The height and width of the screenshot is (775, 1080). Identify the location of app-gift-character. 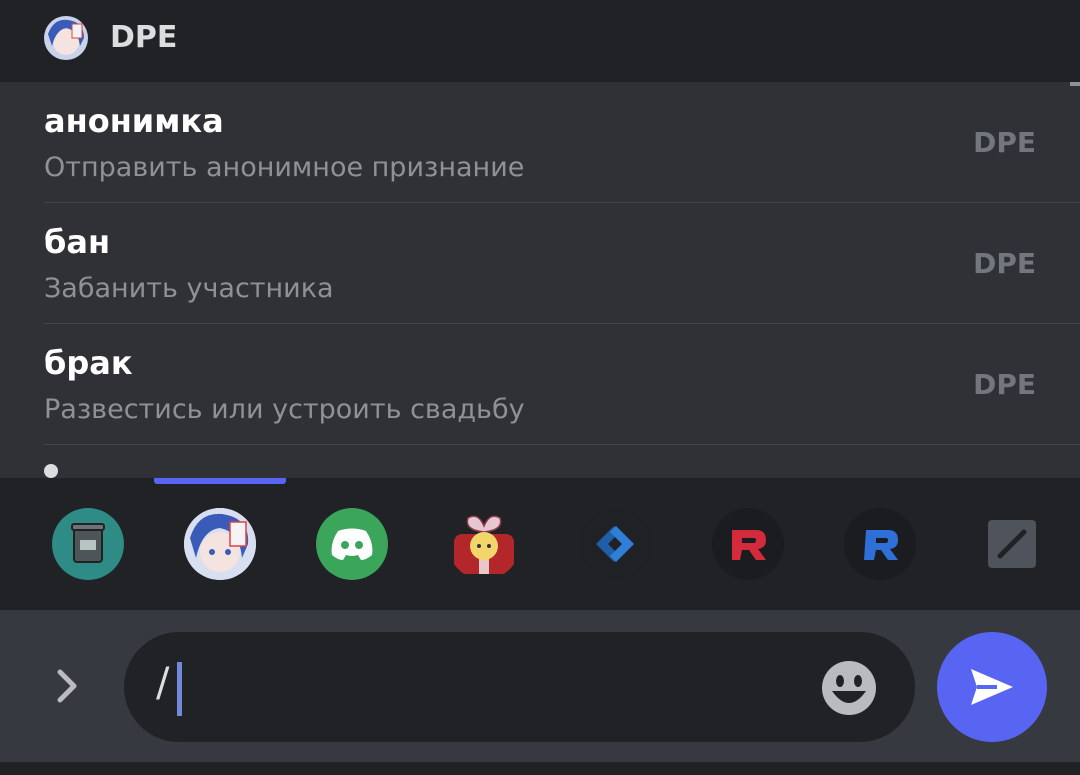
(484, 544).